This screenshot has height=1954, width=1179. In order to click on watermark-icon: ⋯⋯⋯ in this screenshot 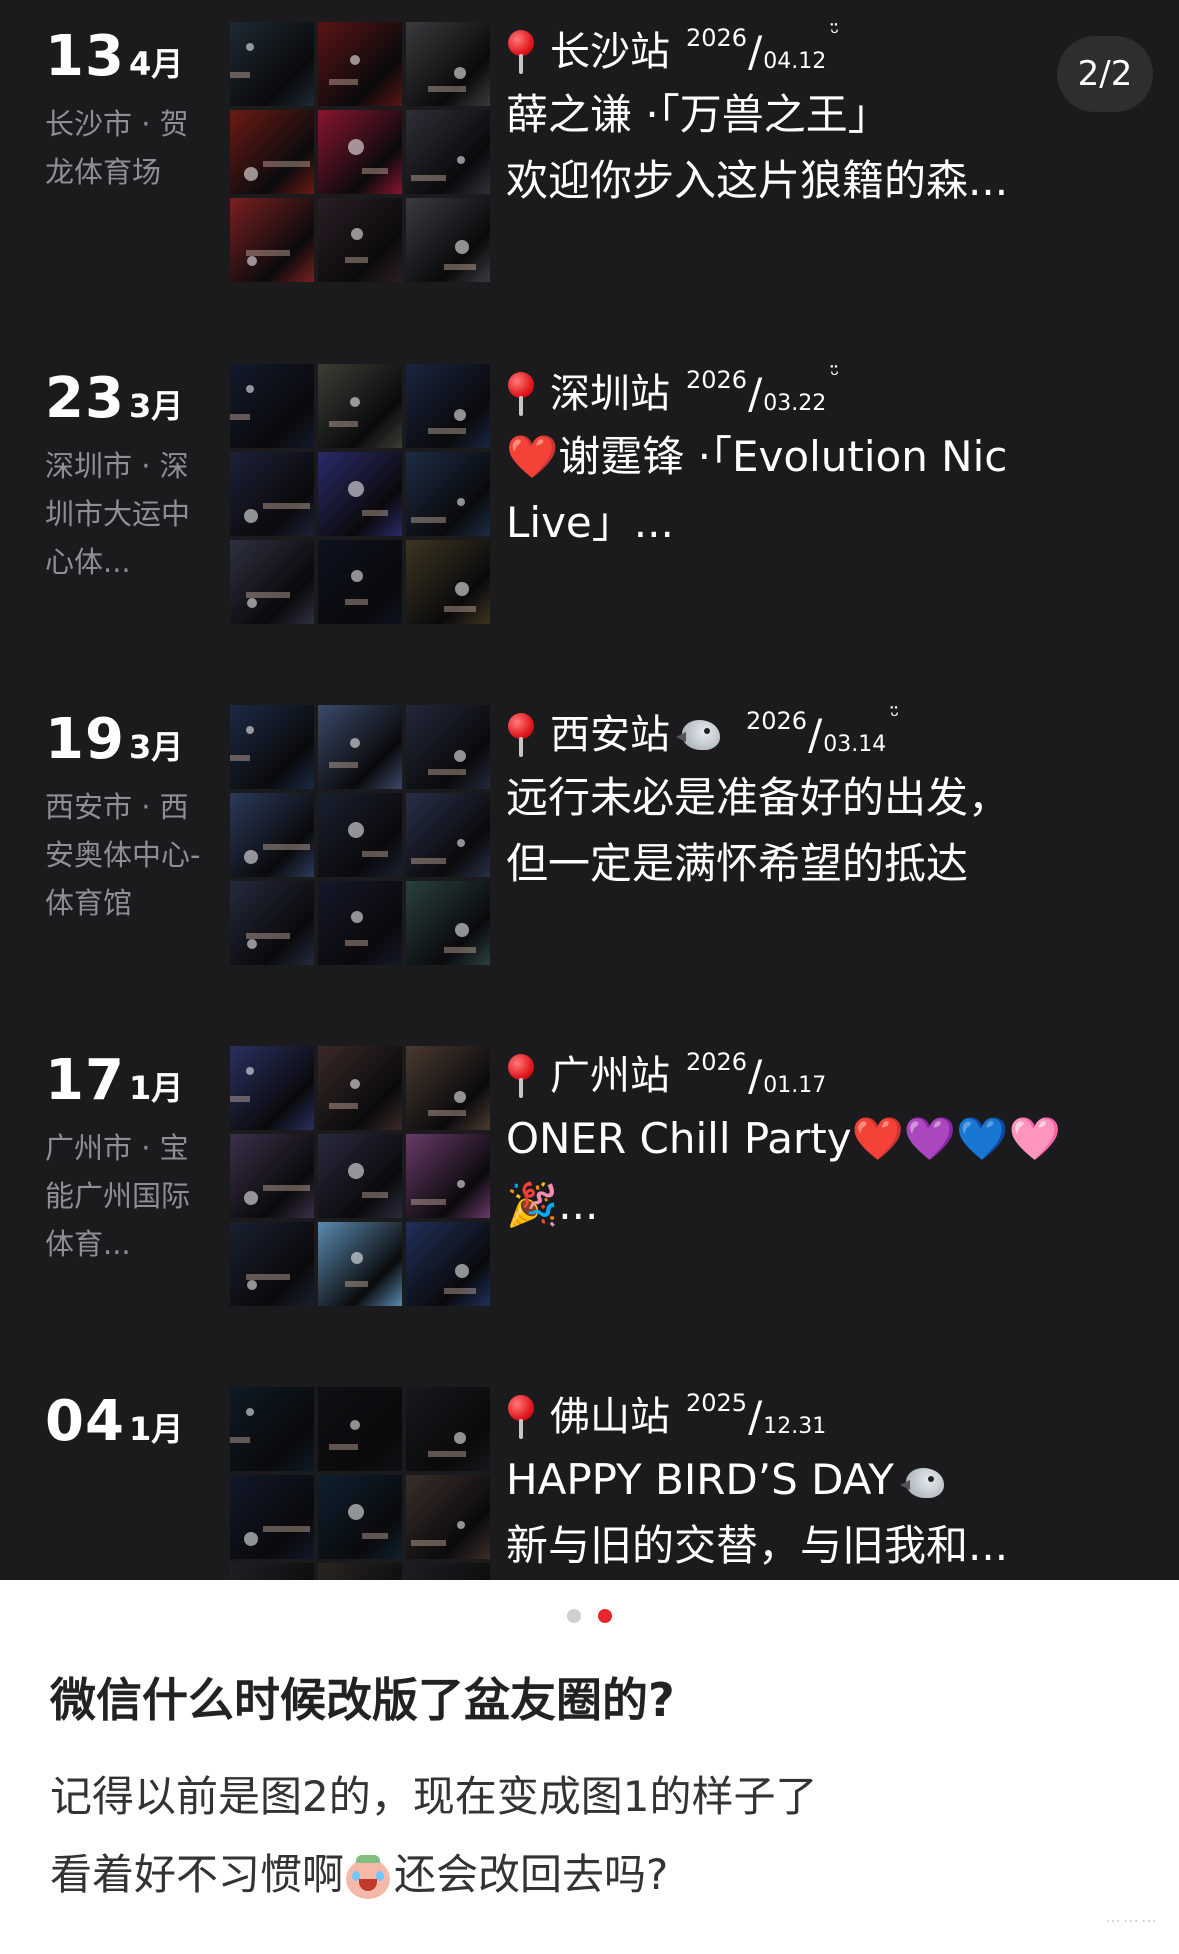, I will do `click(1132, 1920)`.